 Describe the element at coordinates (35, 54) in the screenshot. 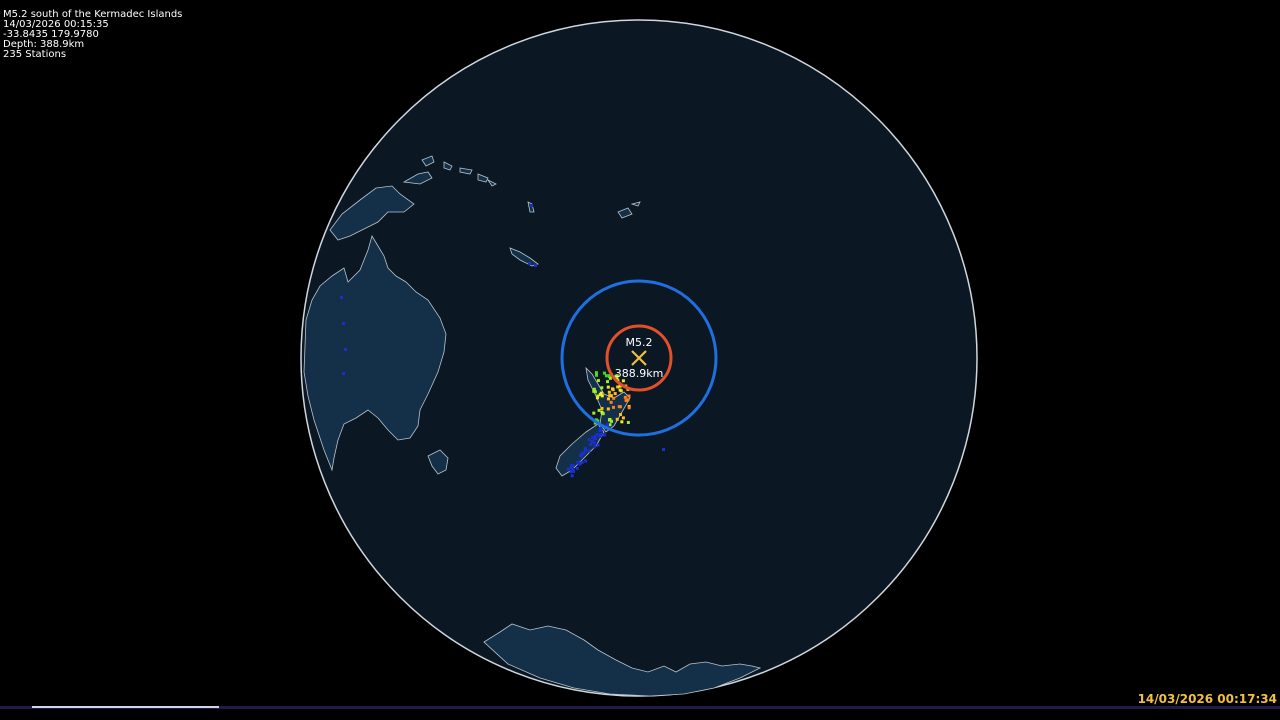

I see `event-stations: 235 Stations` at that location.